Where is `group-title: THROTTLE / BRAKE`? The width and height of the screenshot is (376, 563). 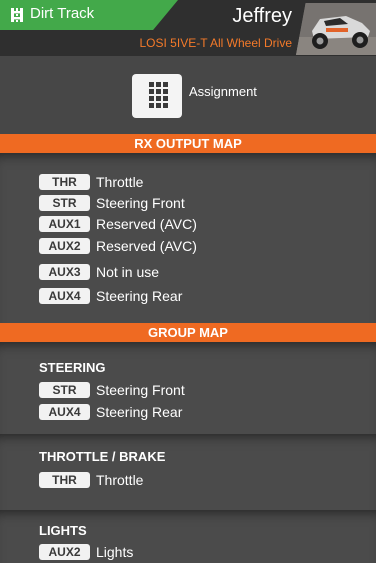
group-title: THROTTLE / BRAKE is located at coordinates (102, 456).